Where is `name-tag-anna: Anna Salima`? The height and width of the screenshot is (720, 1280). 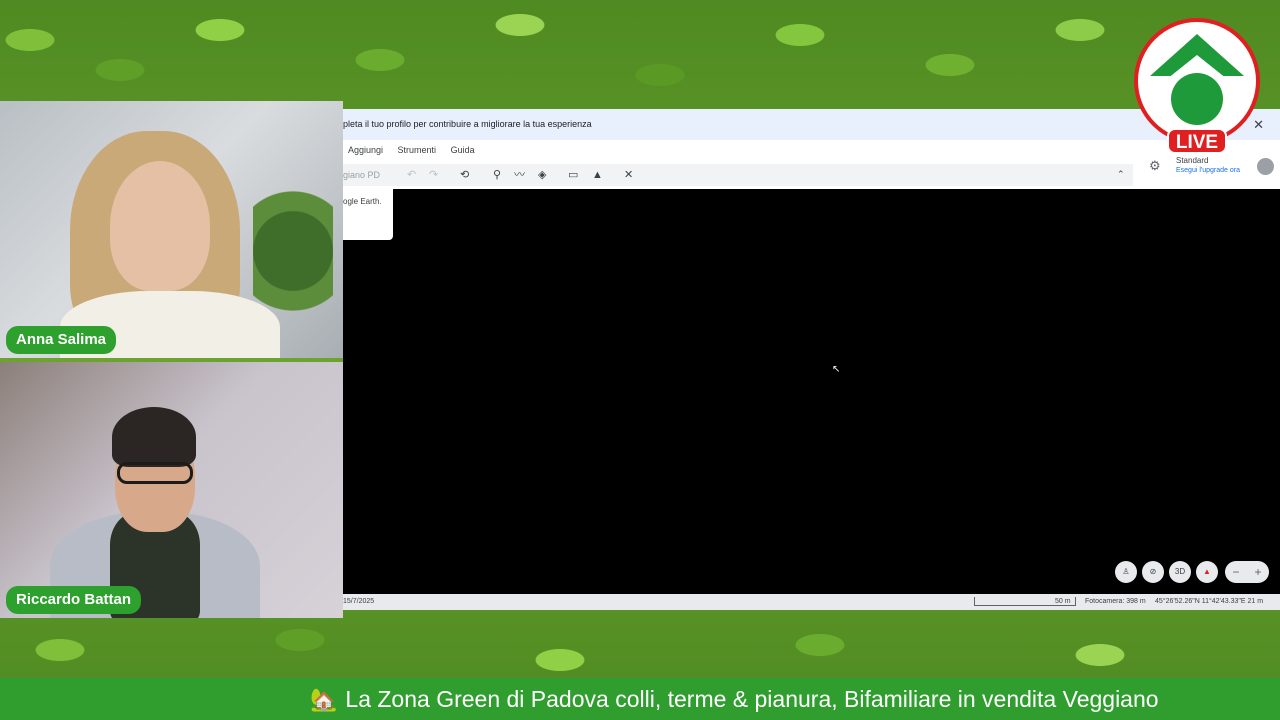 name-tag-anna: Anna Salima is located at coordinates (61, 340).